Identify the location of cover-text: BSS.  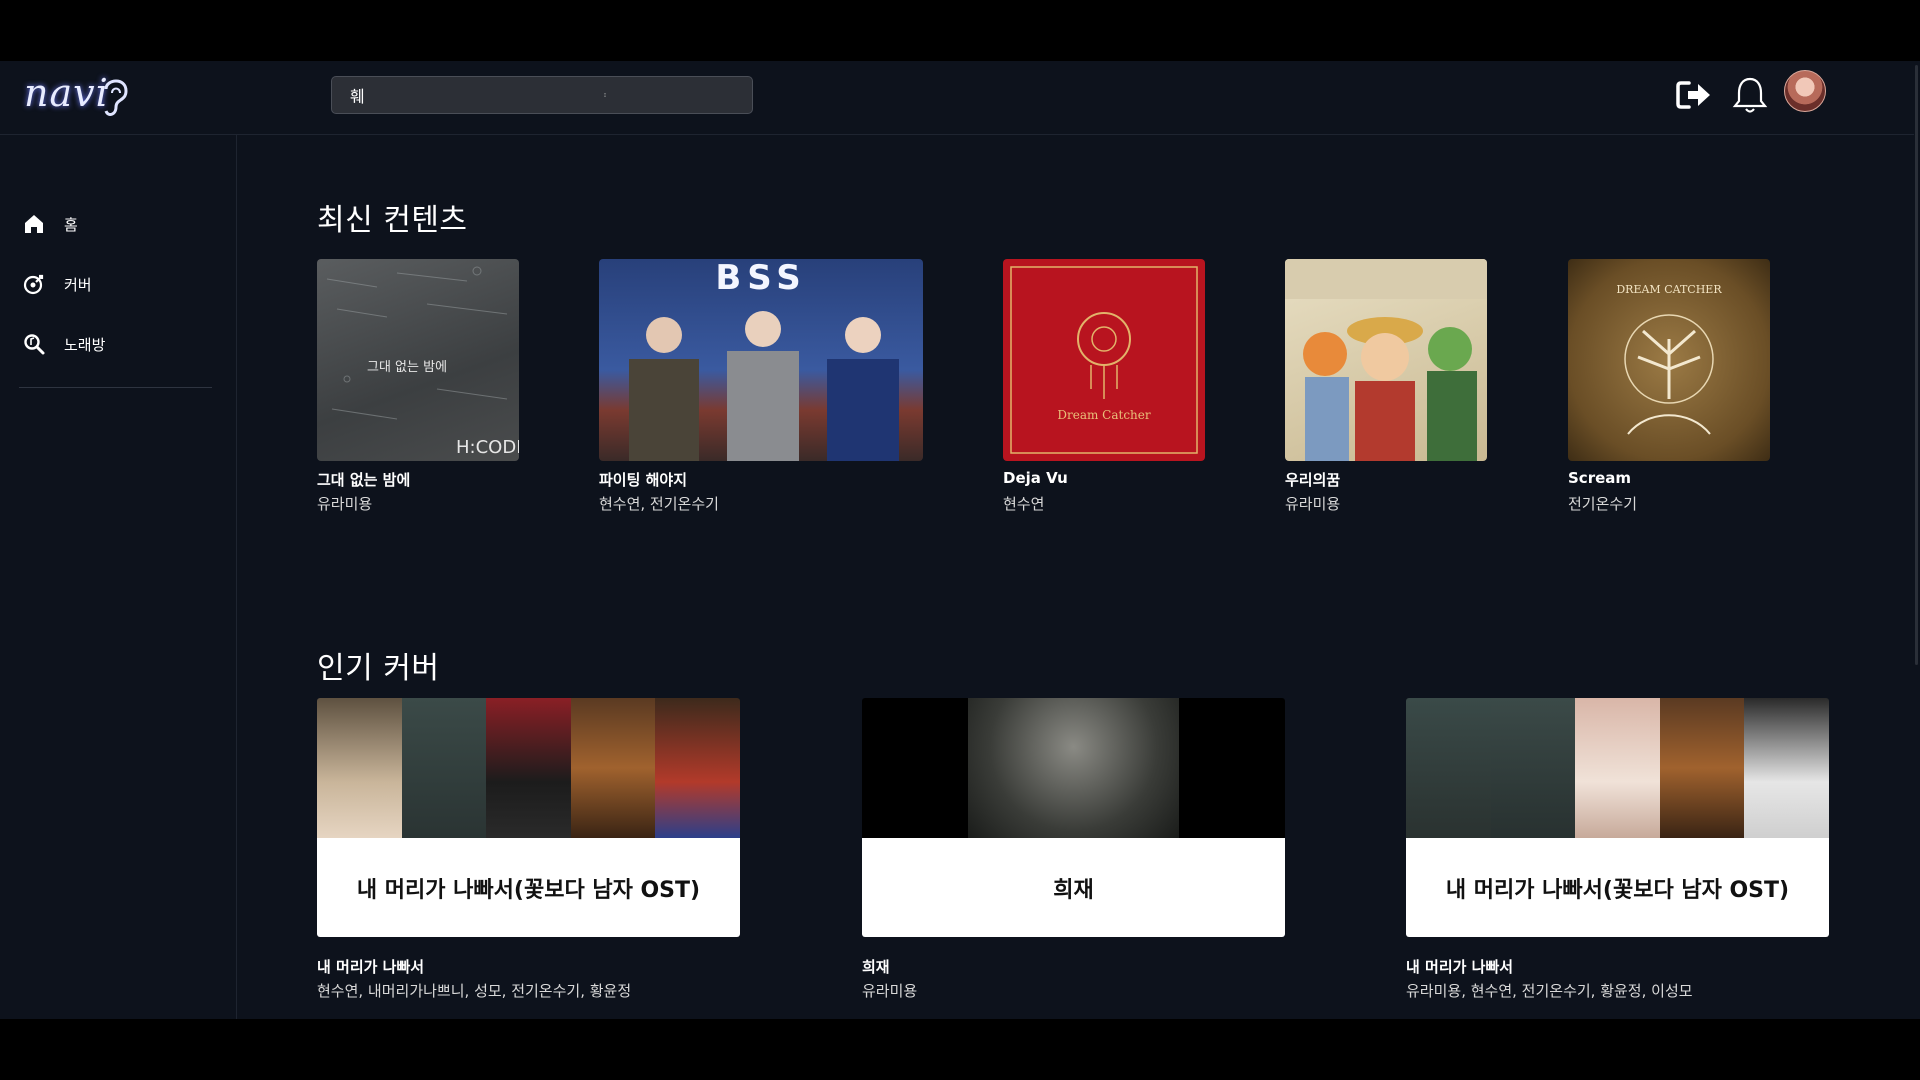
(760, 278).